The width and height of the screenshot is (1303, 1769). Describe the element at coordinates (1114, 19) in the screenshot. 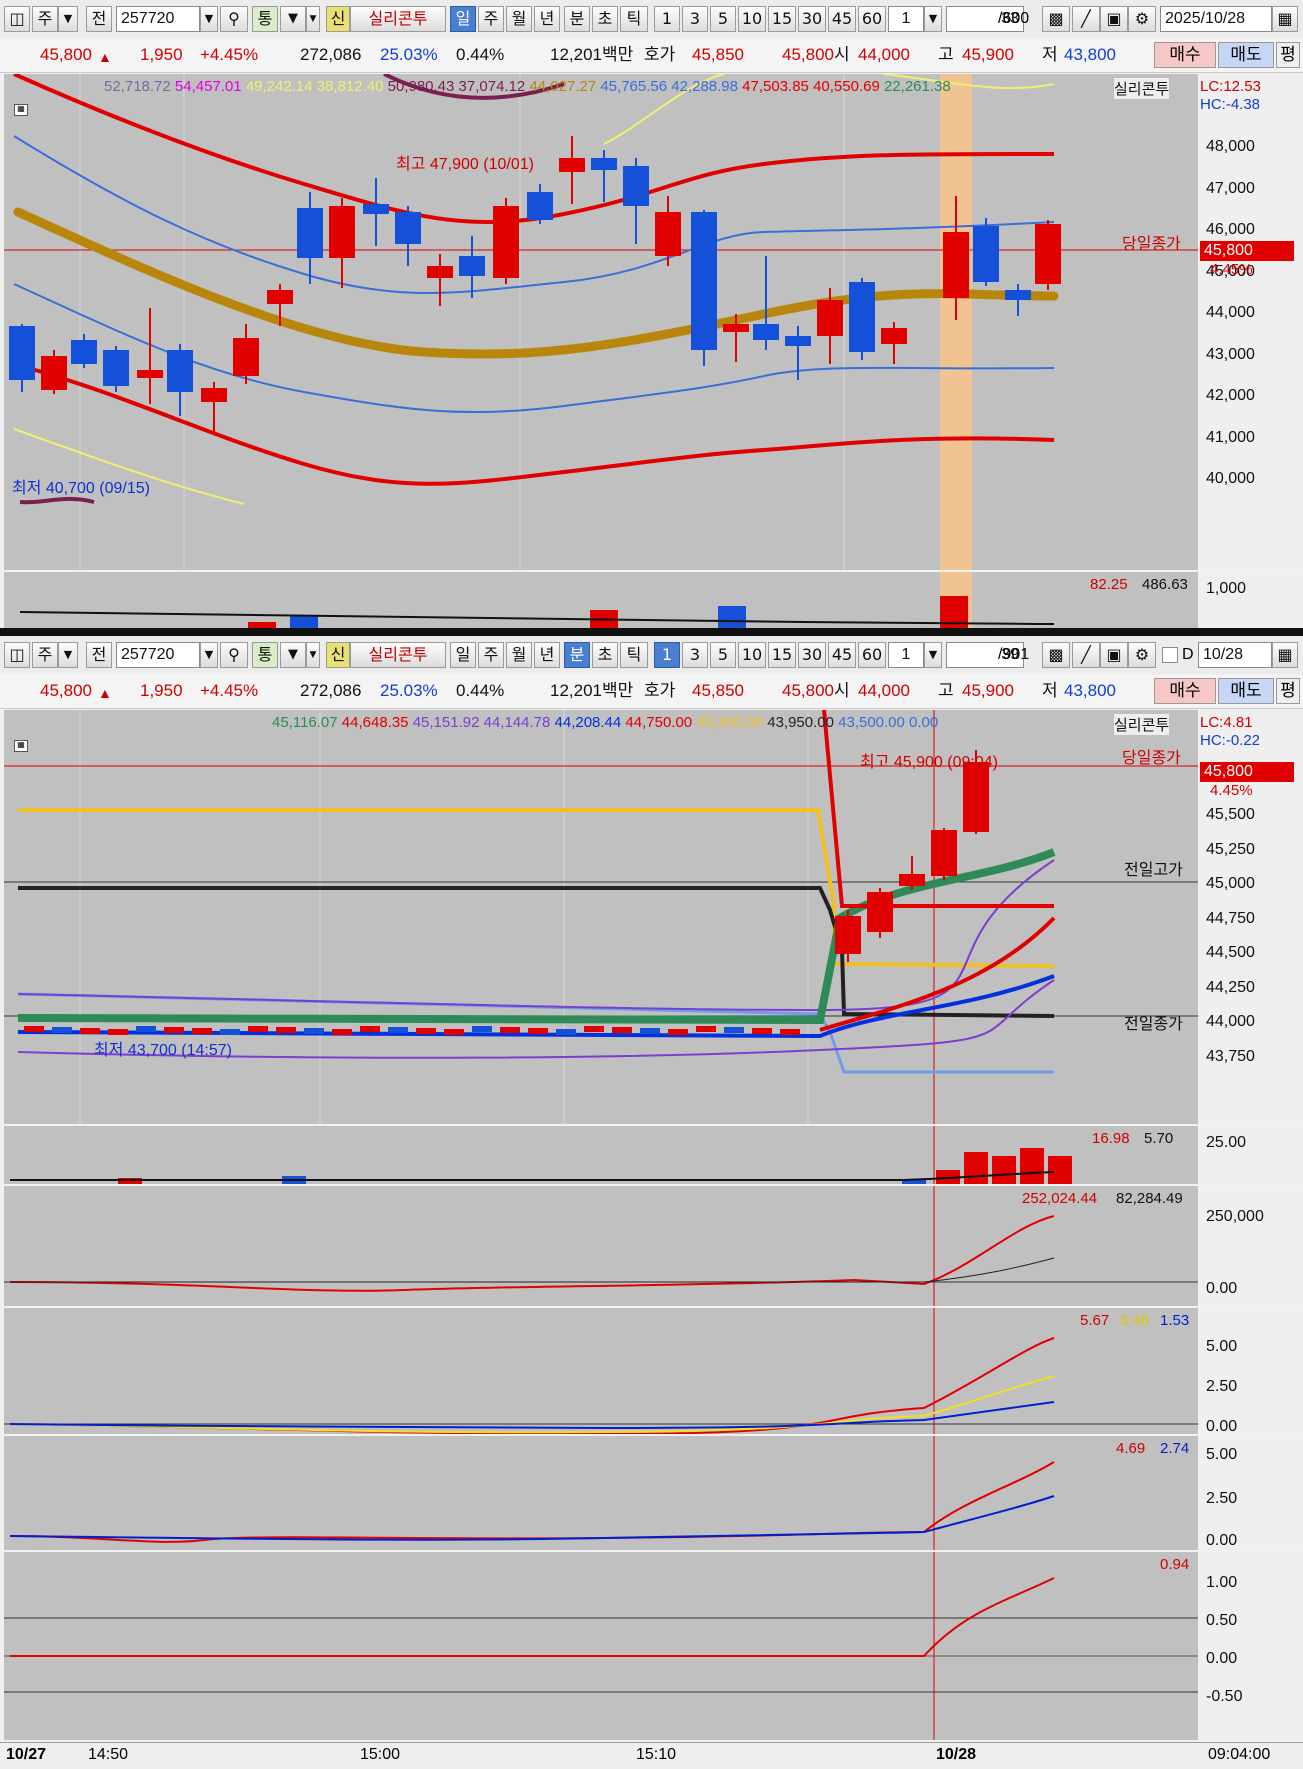

I see `save-icon: ▣` at that location.